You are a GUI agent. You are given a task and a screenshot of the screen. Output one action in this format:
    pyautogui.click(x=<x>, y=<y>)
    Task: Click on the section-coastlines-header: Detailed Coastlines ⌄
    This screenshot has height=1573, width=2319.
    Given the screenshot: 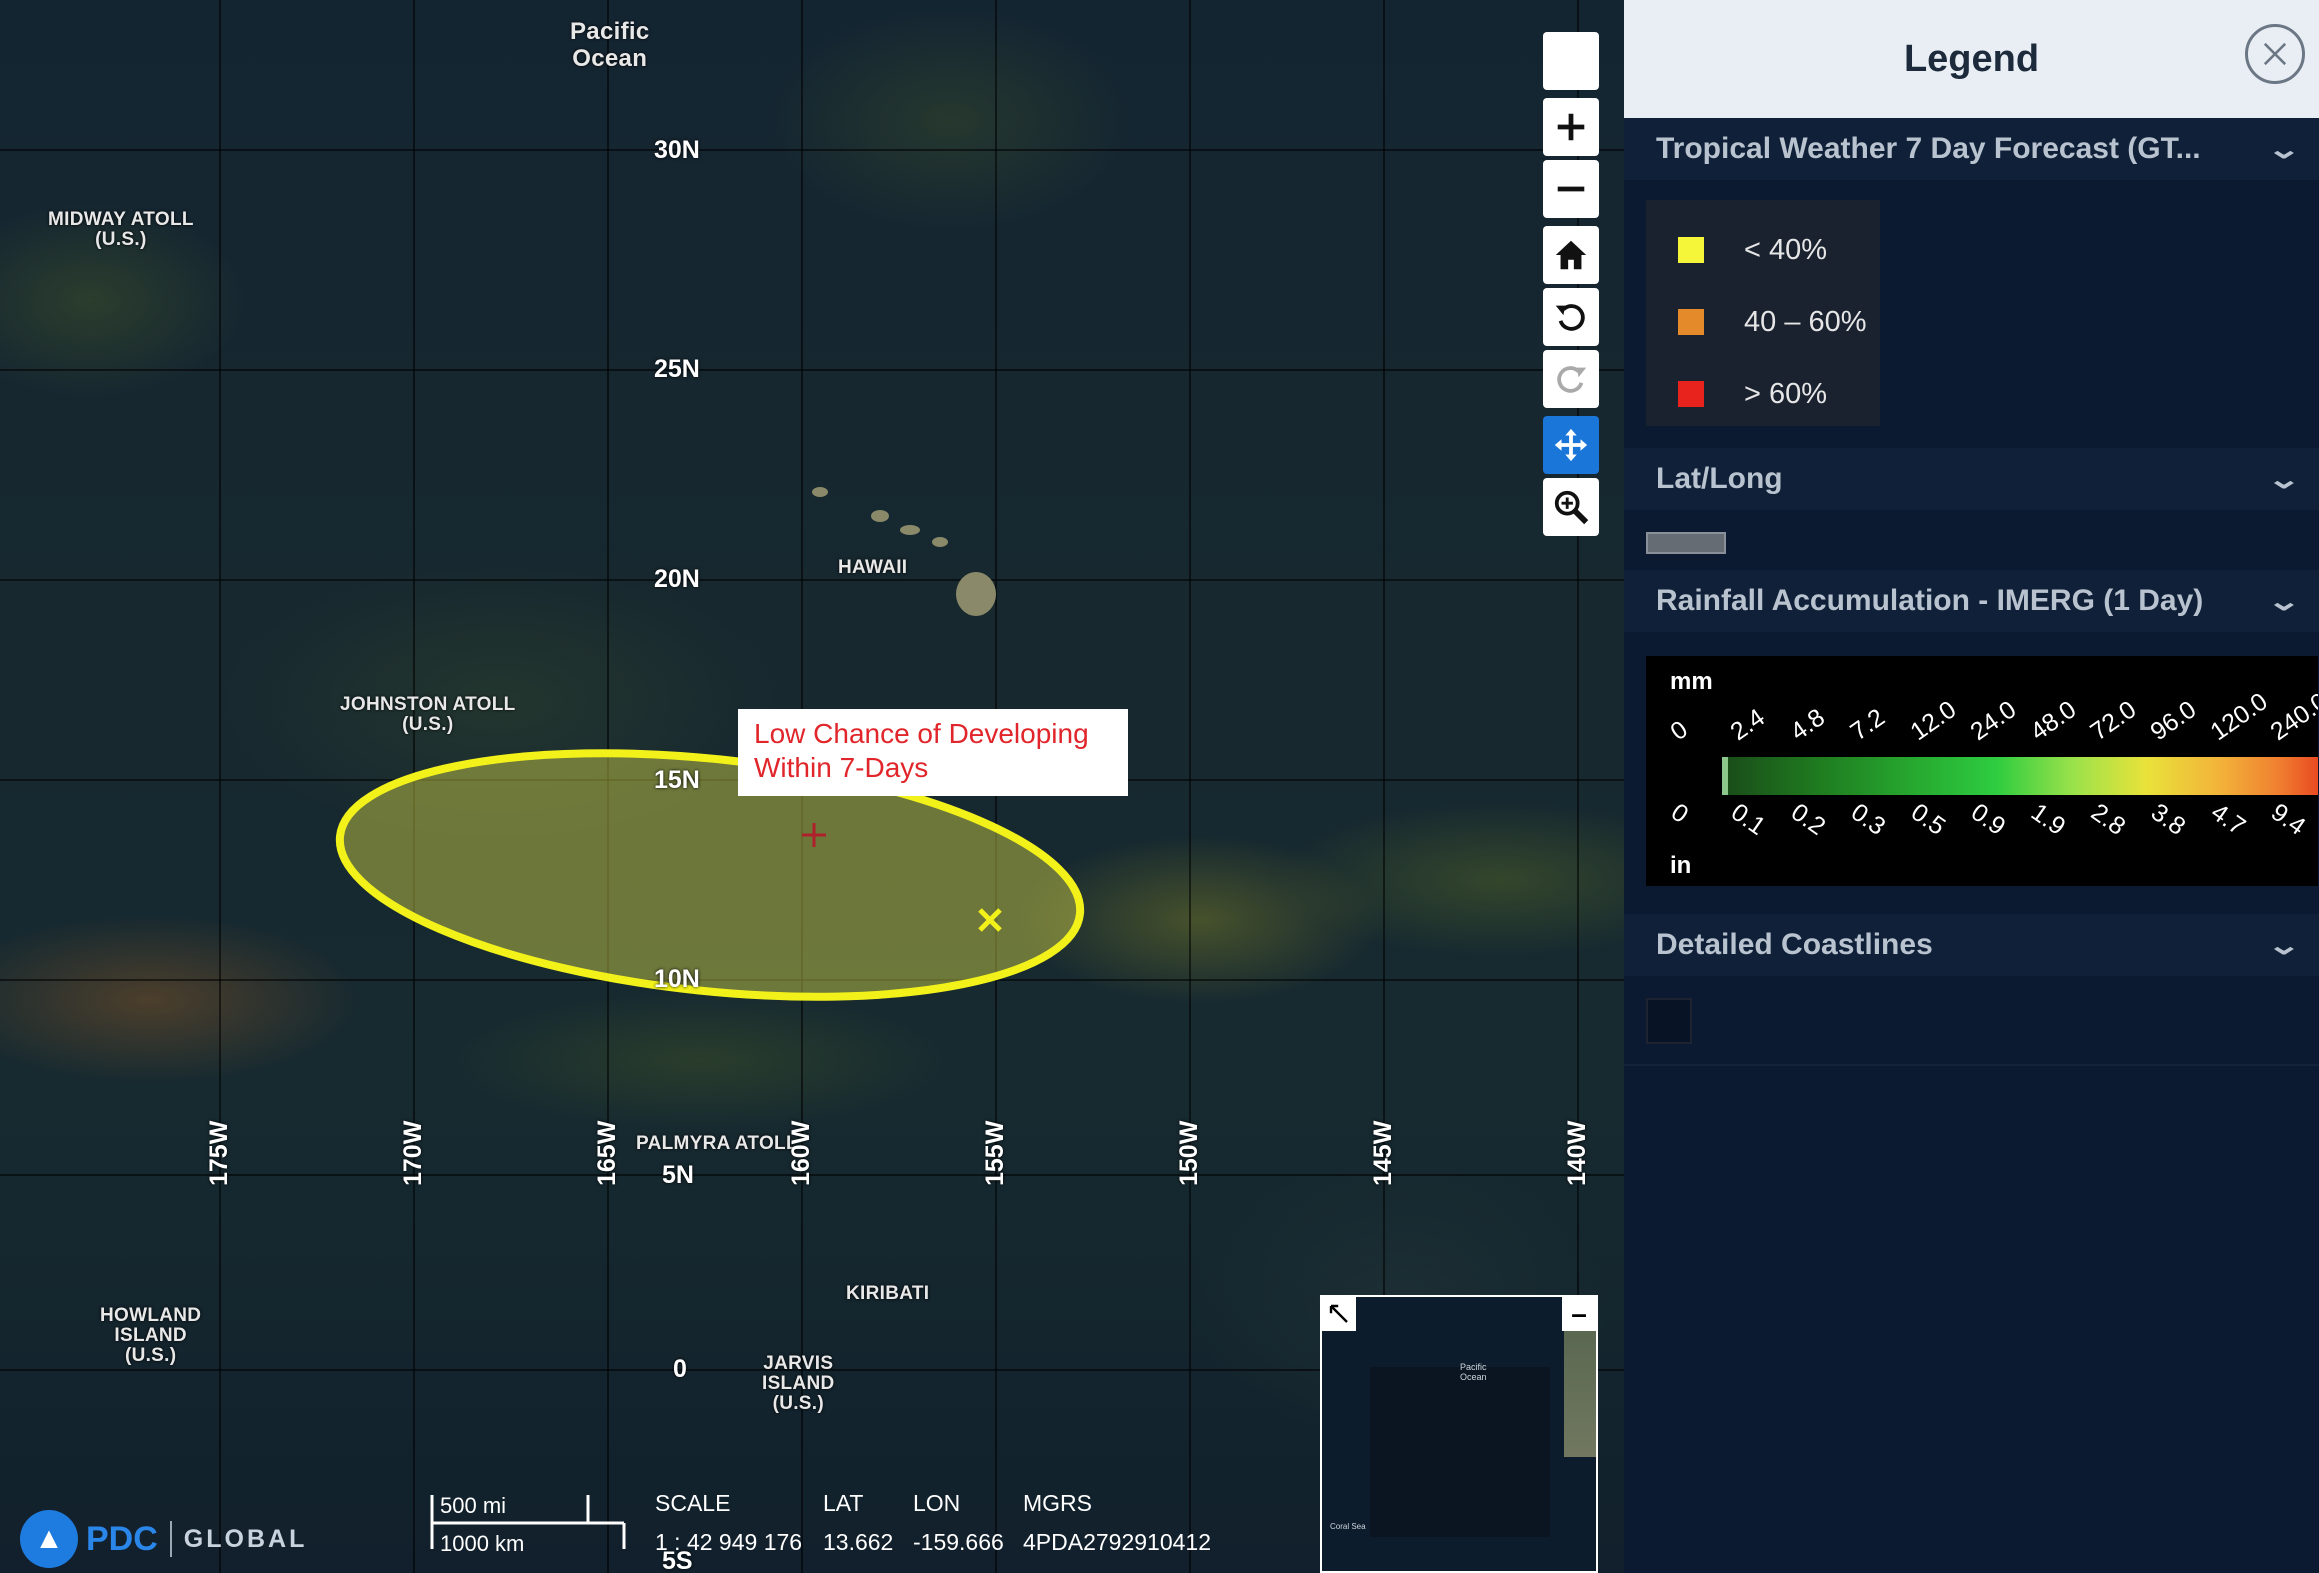 What is the action you would take?
    pyautogui.click(x=1971, y=945)
    